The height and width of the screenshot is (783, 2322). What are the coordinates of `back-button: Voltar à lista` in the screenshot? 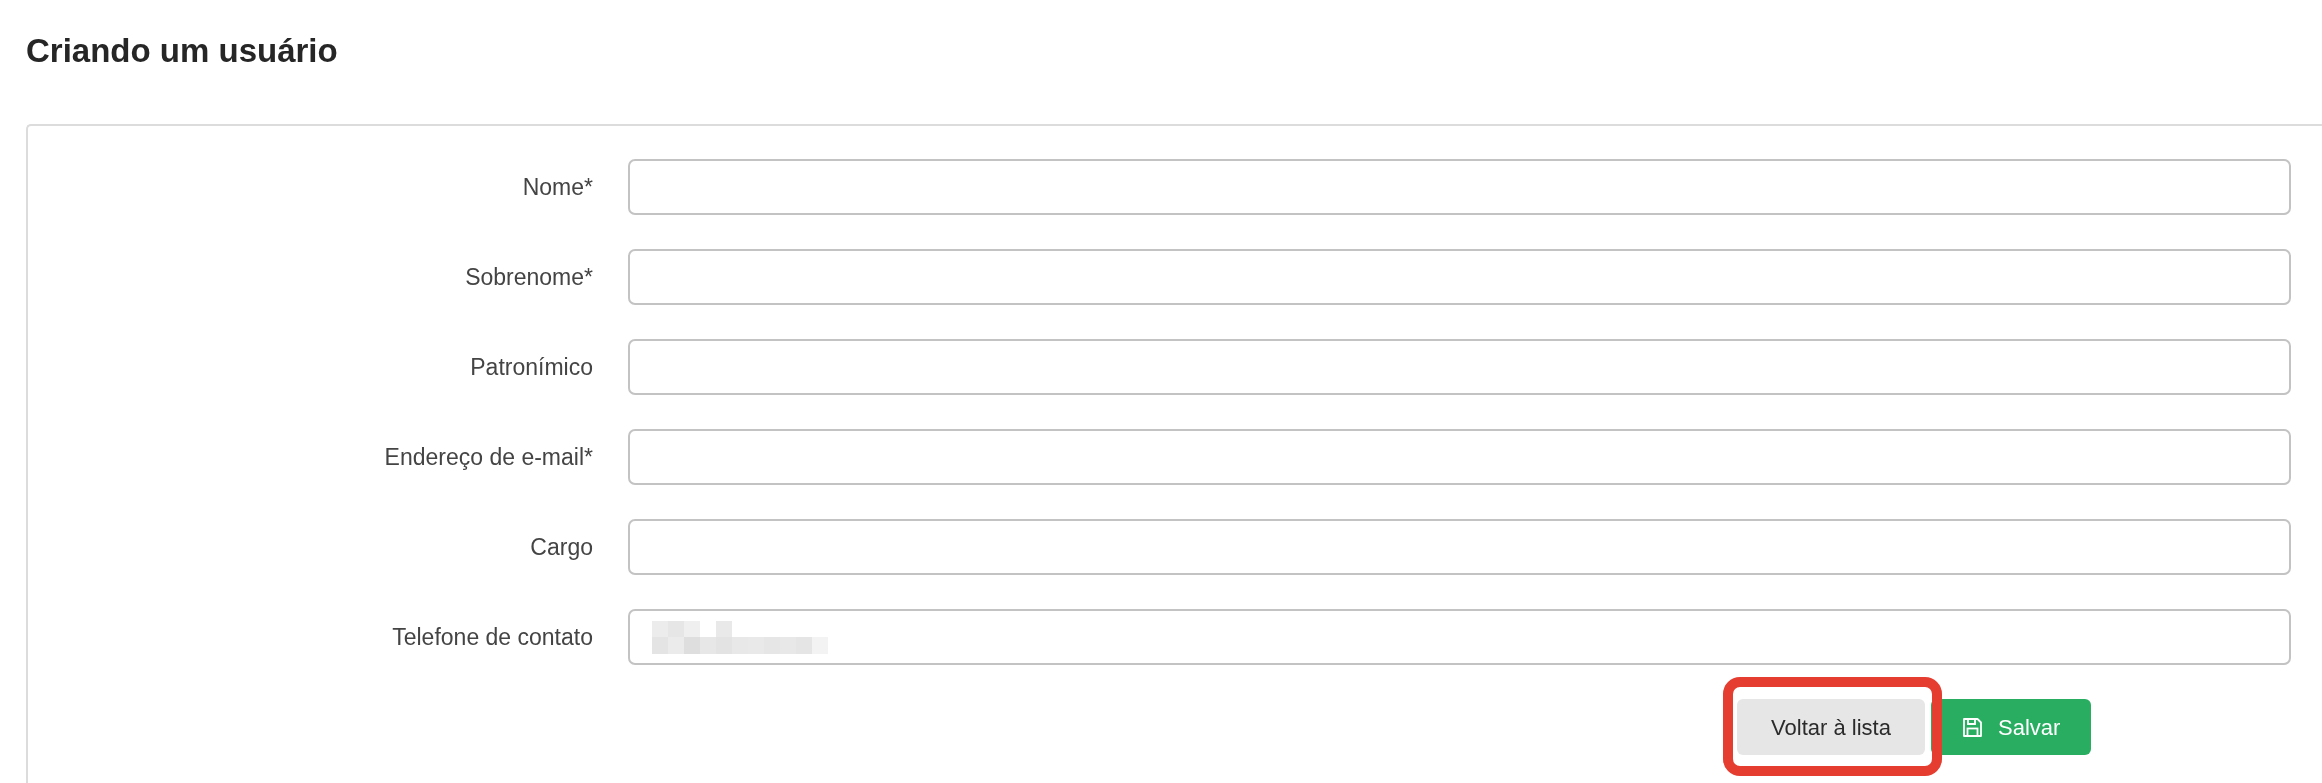 It's located at (1831, 727).